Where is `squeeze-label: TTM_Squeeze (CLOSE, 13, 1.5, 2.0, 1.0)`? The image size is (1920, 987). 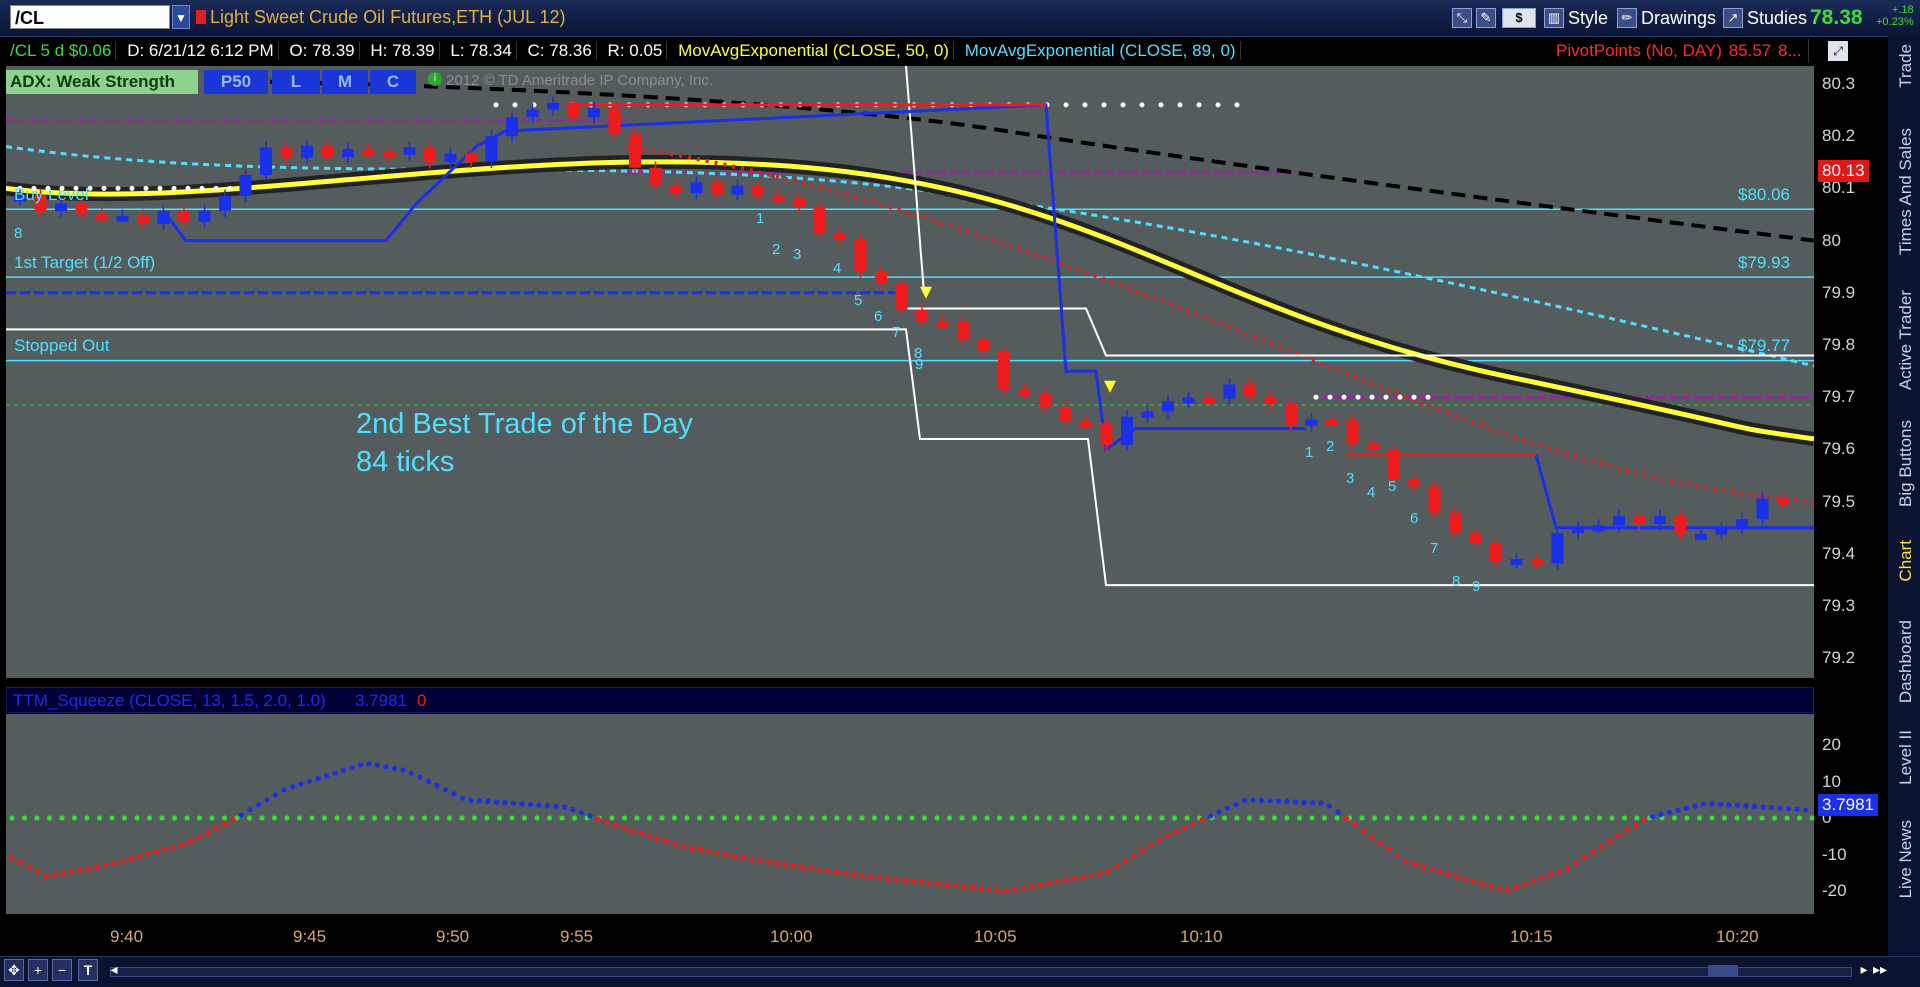 squeeze-label: TTM_Squeeze (CLOSE, 13, 1.5, 2.0, 1.0) is located at coordinates (169, 701).